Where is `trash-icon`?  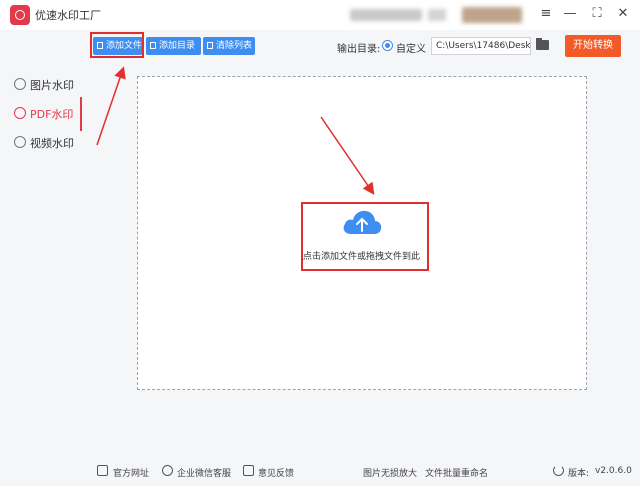
trash-icon is located at coordinates (210, 45).